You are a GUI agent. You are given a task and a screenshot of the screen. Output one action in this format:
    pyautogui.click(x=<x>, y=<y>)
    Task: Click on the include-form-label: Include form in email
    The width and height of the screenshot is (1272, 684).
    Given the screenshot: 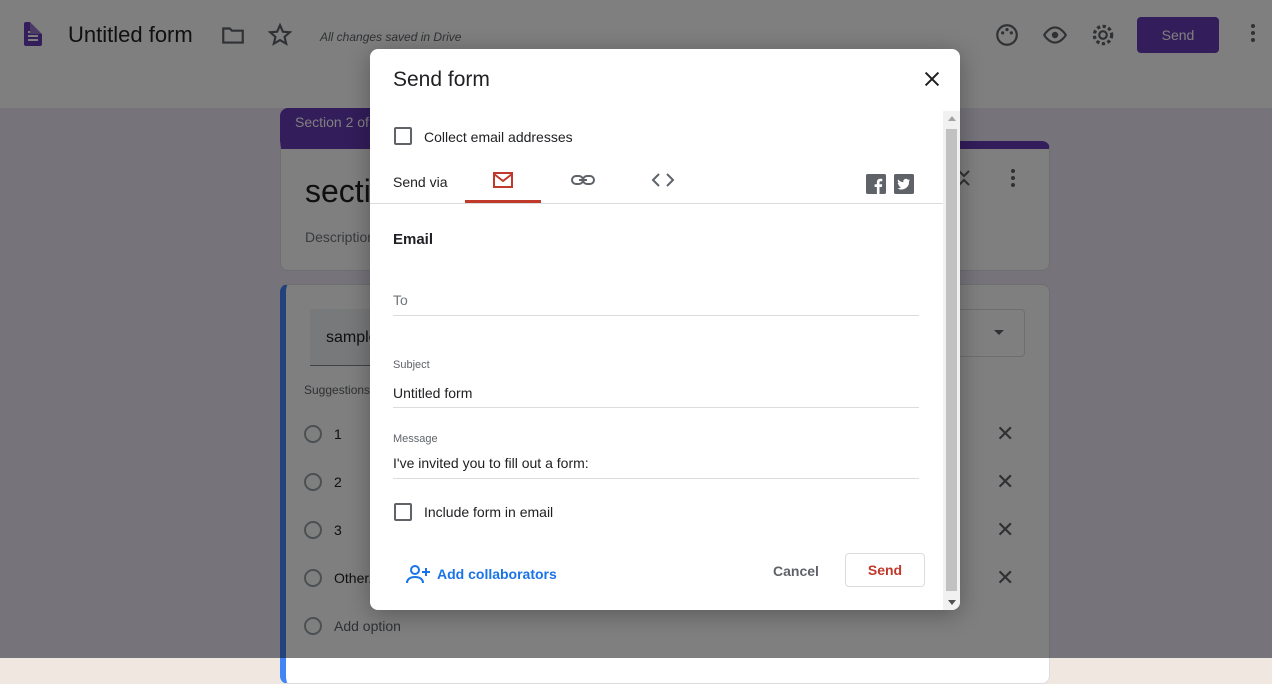 What is the action you would take?
    pyautogui.click(x=488, y=512)
    